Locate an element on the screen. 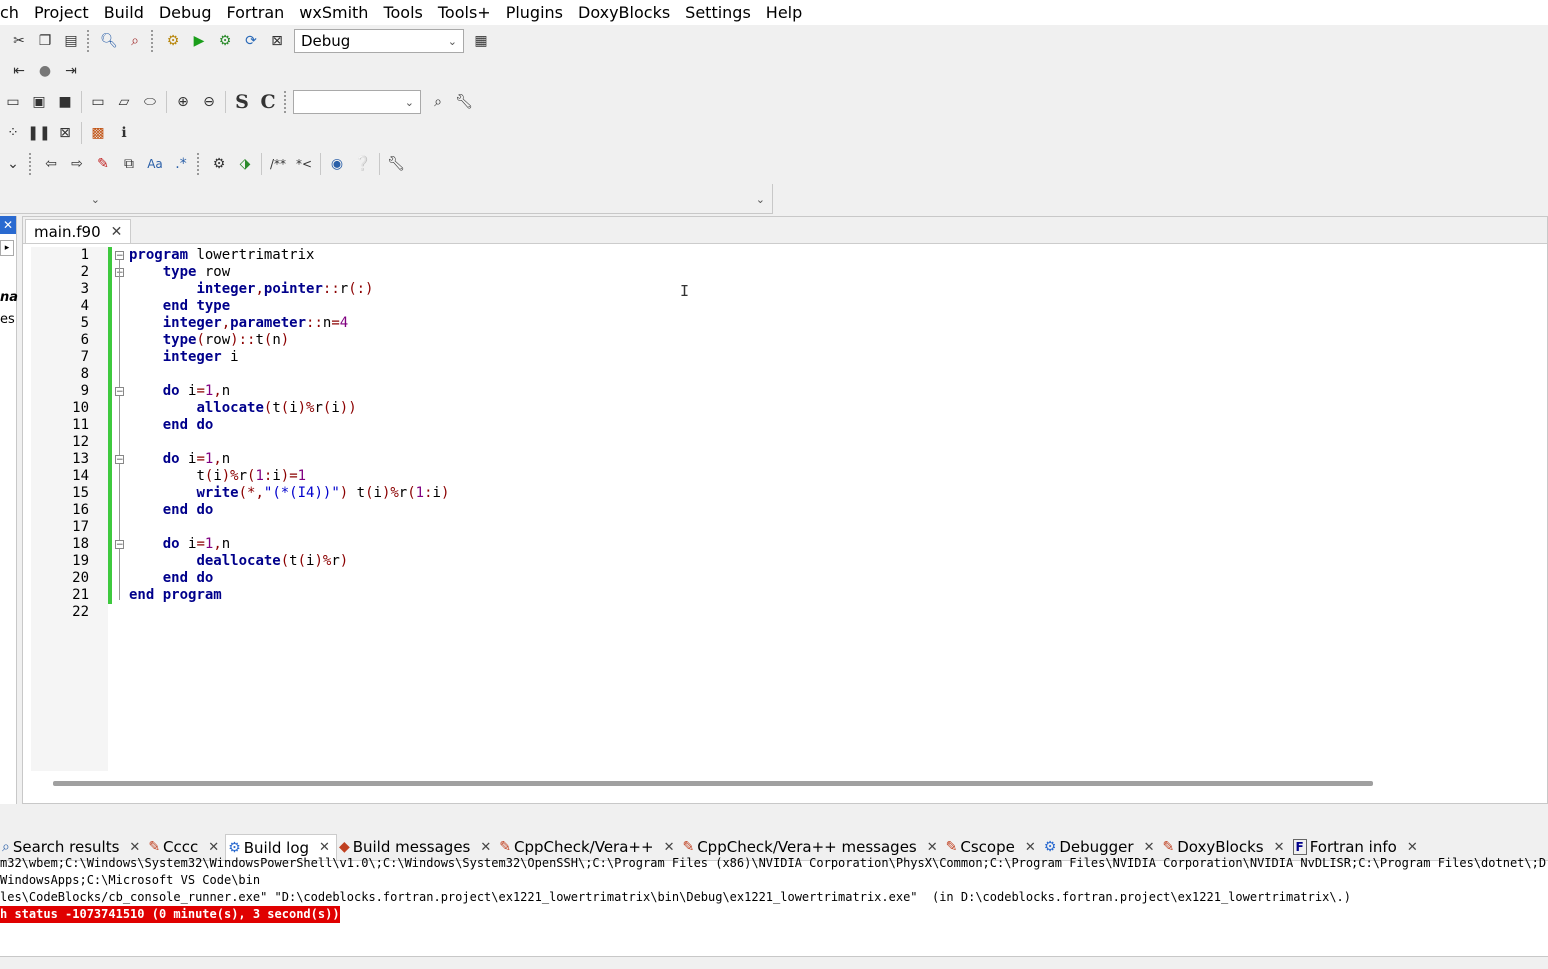  regex-icon: .* is located at coordinates (181, 164).